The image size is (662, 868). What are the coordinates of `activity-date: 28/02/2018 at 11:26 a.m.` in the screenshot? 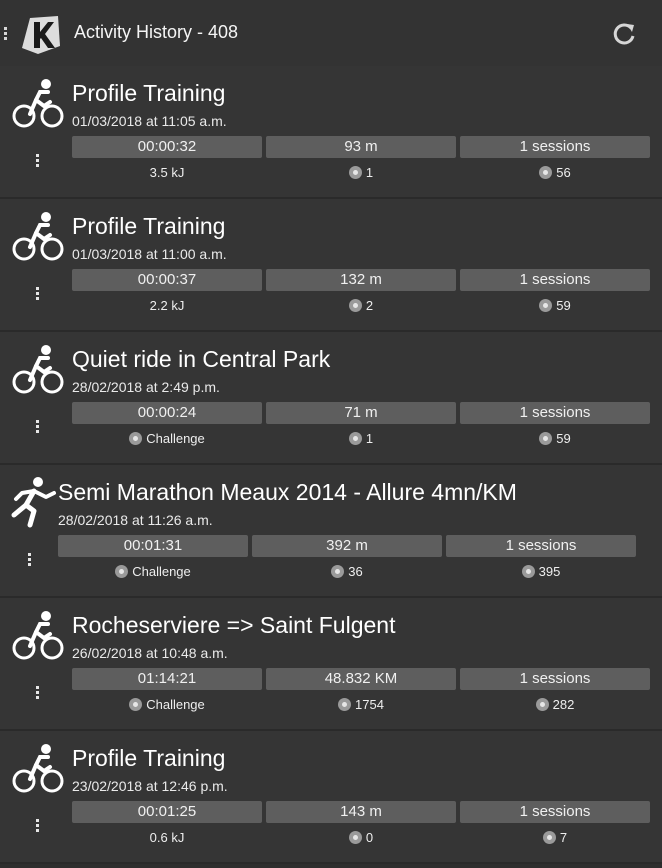 It's located at (135, 520).